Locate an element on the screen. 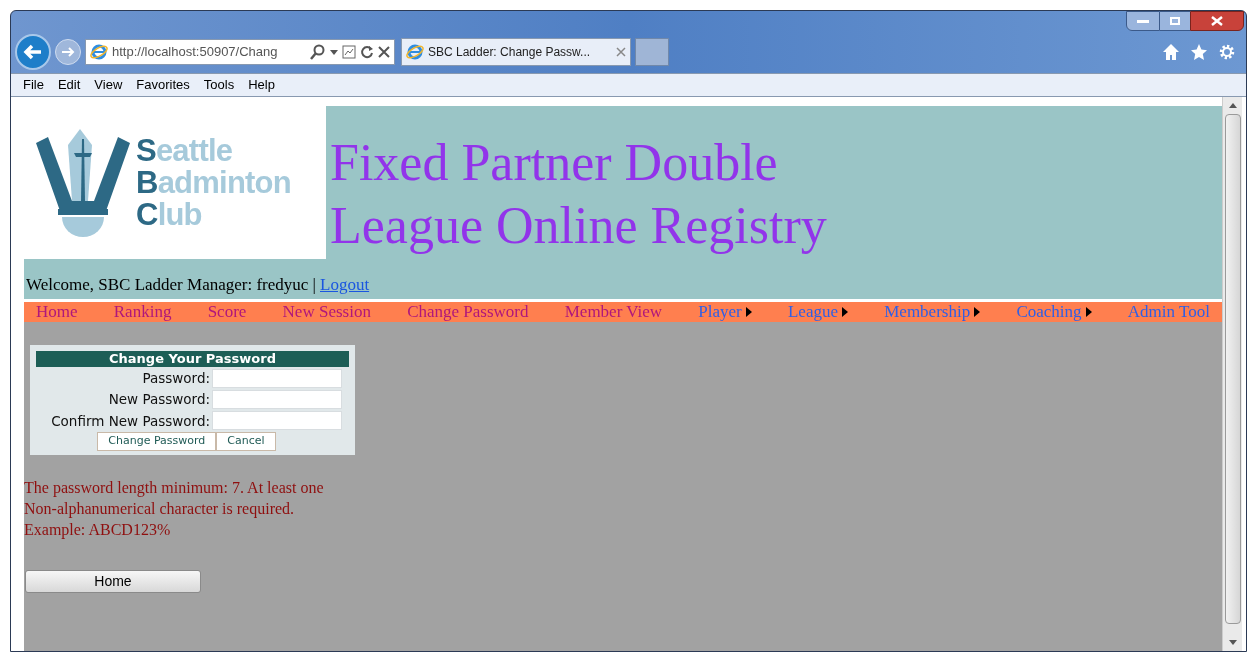 The width and height of the screenshot is (1251, 652). field-label: Password: is located at coordinates (175, 378).